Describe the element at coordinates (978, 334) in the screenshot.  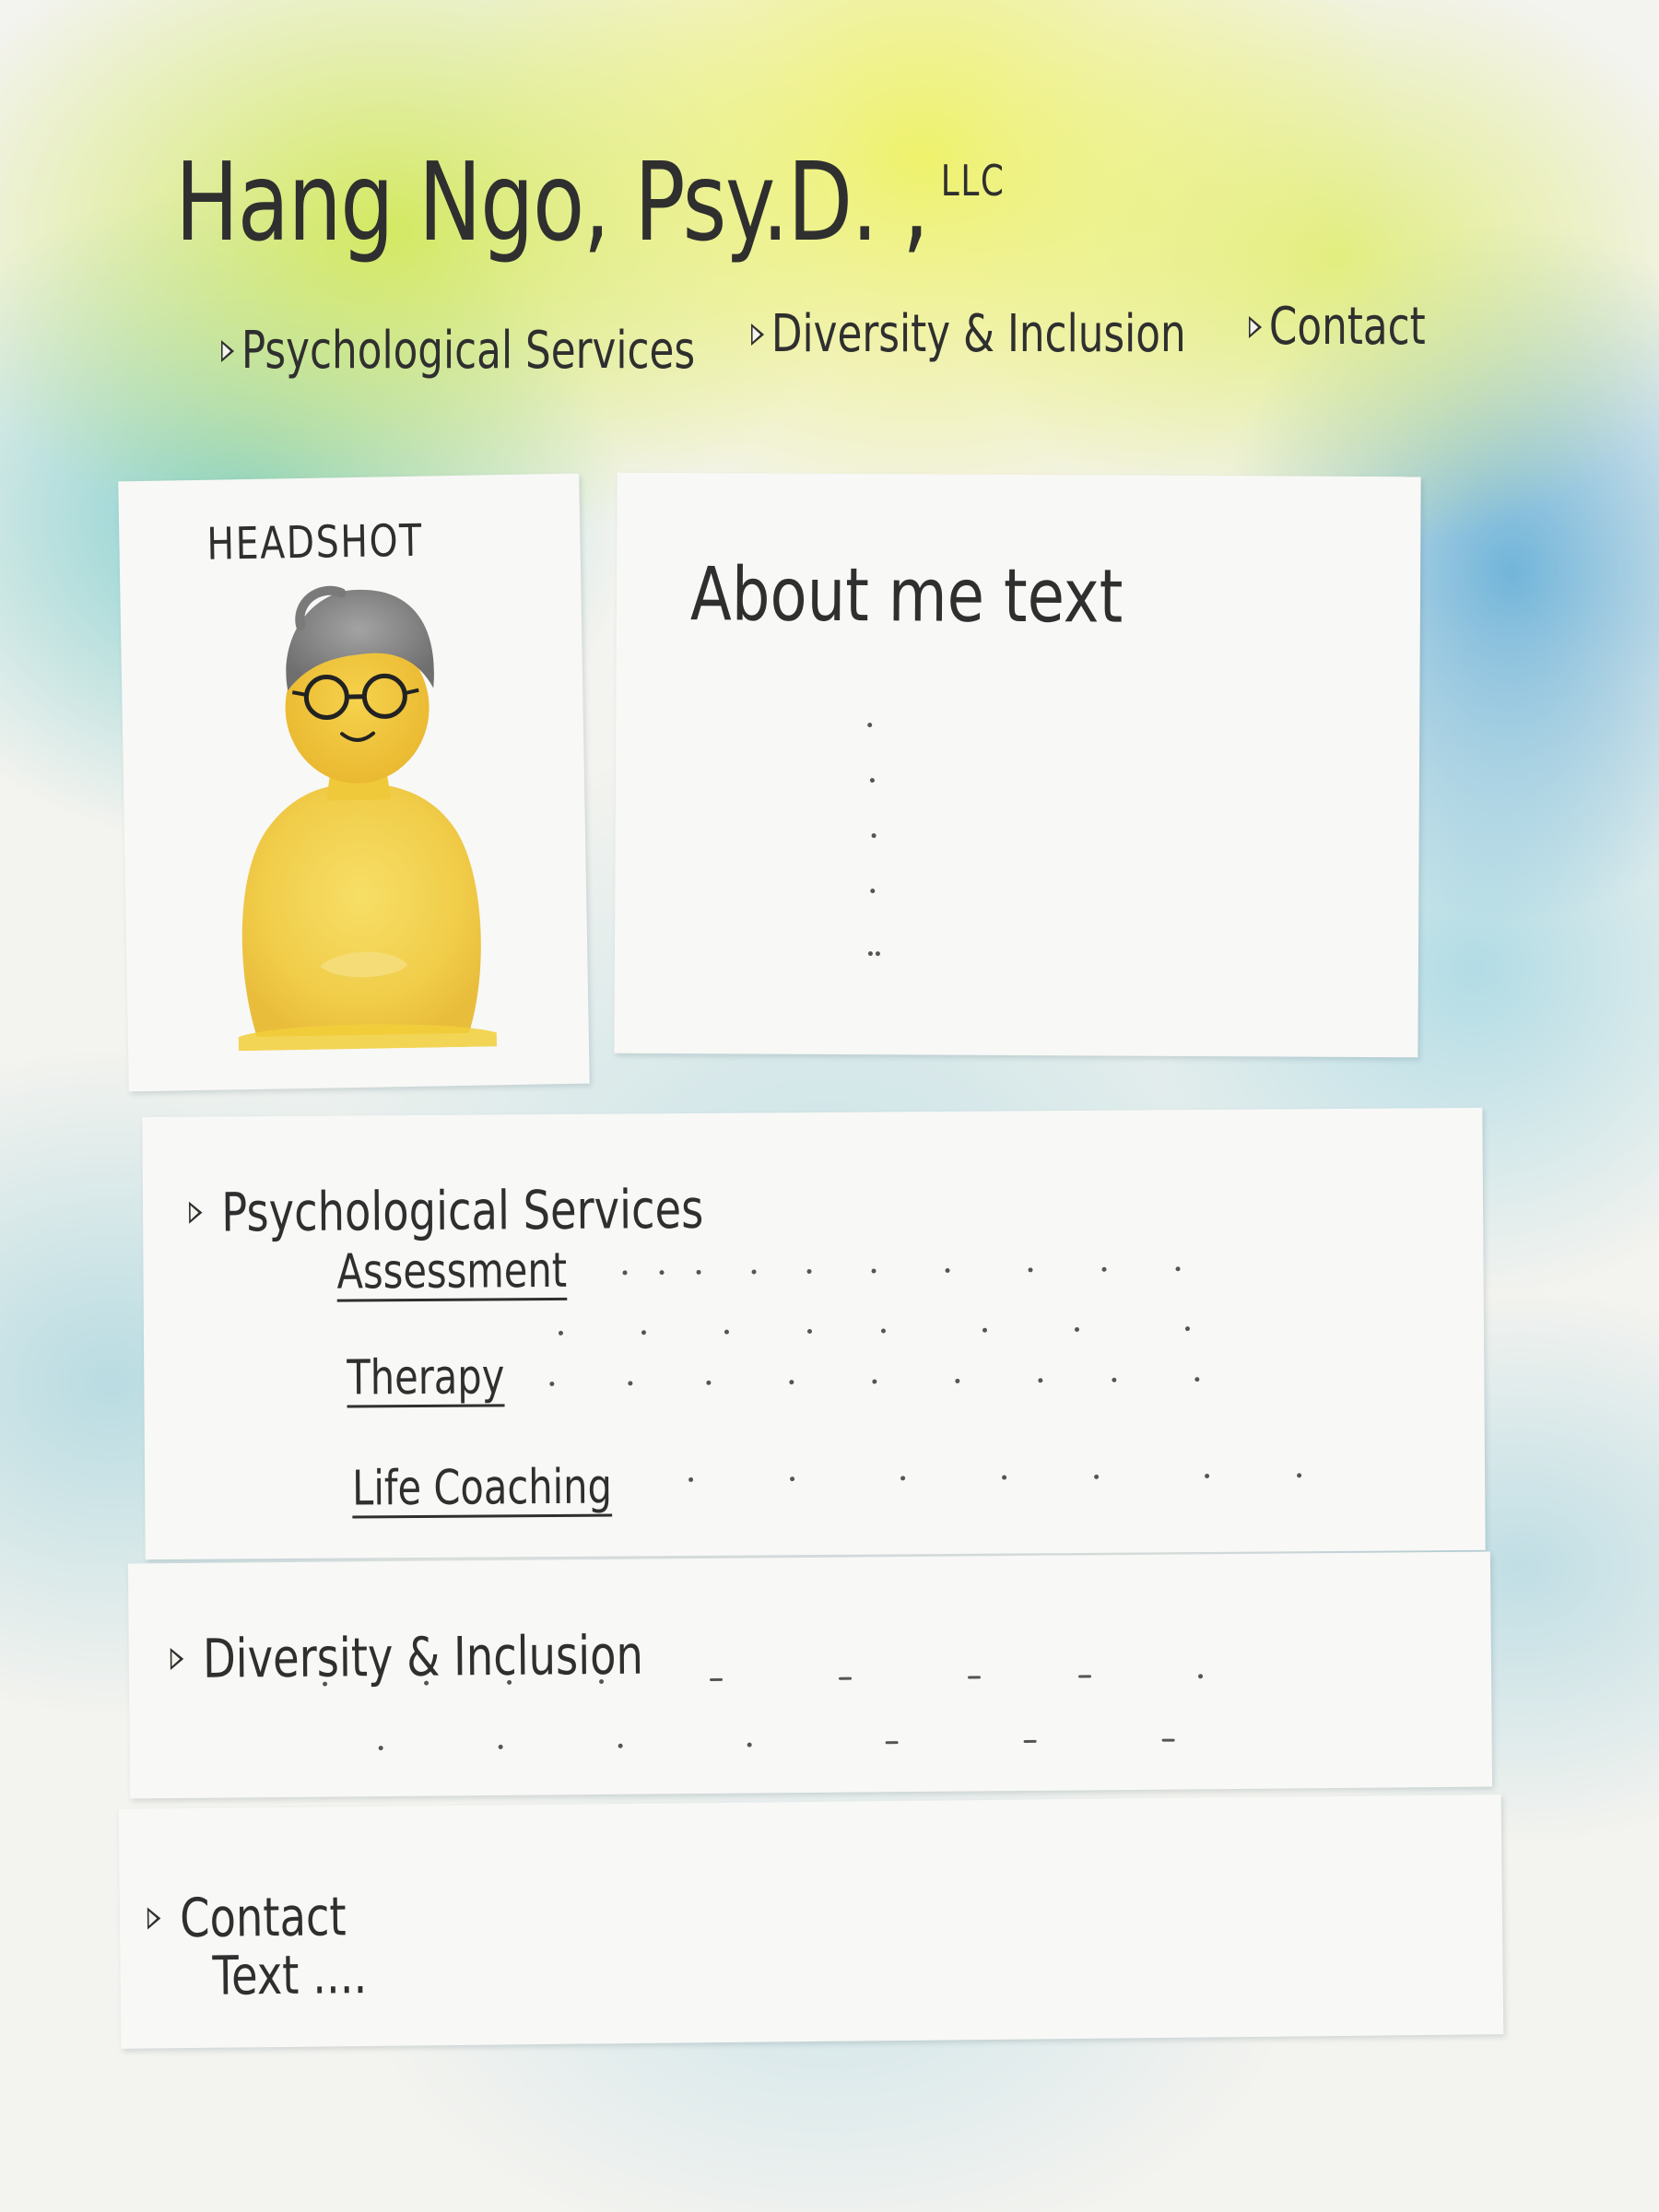
I see `nav-item-label: Diversity & Inclusion` at that location.